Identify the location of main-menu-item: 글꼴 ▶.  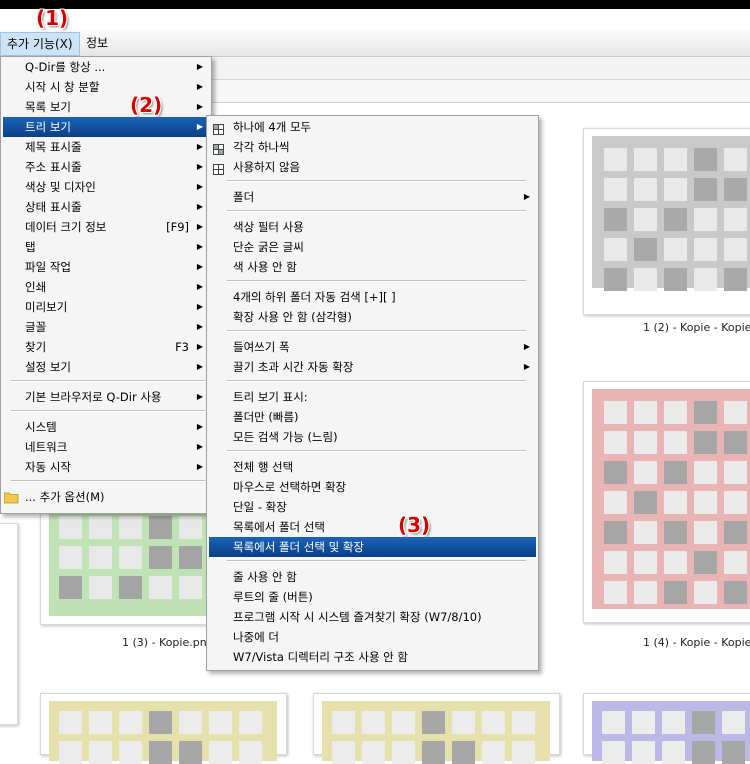
(106, 327).